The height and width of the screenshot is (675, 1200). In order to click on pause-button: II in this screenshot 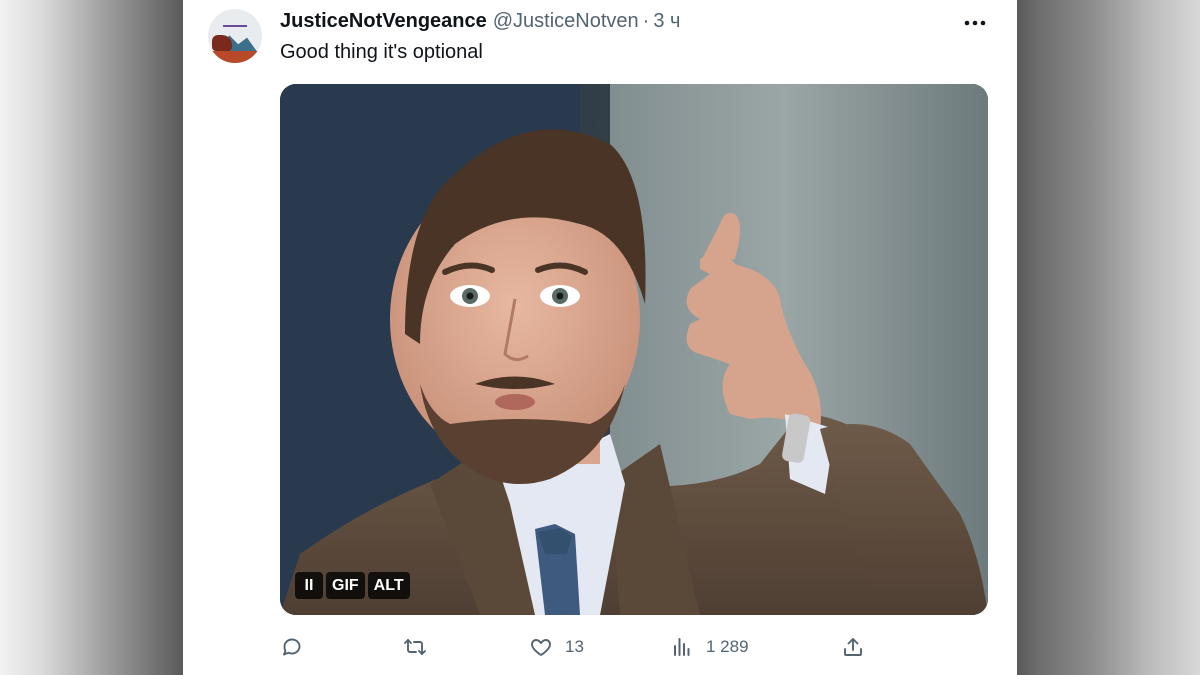, I will do `click(309, 585)`.